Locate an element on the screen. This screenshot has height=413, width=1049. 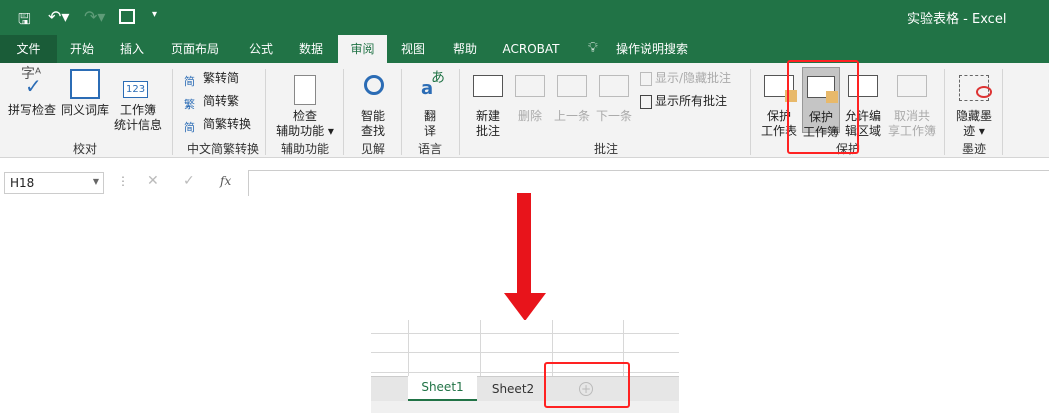
group-proofing: 校对 is located at coordinates (84, 149).